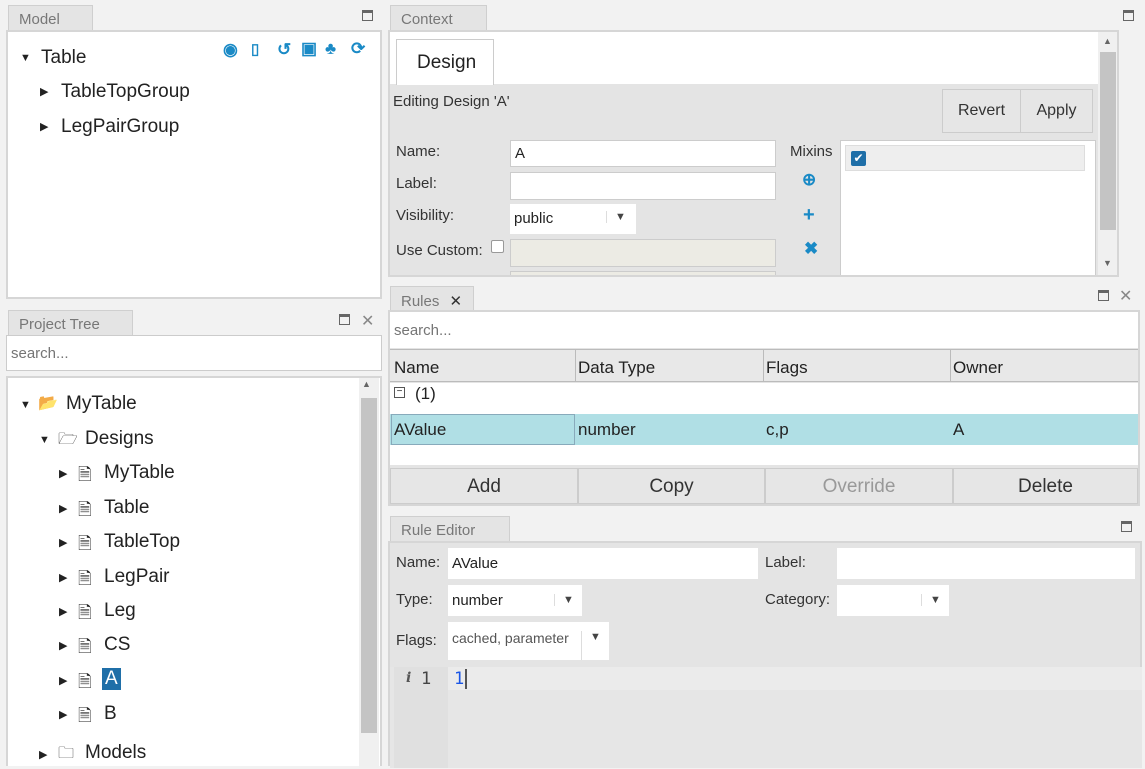 Image resolution: width=1145 pixels, height=769 pixels. I want to click on scroll-down-icon: ▼, so click(1107, 263).